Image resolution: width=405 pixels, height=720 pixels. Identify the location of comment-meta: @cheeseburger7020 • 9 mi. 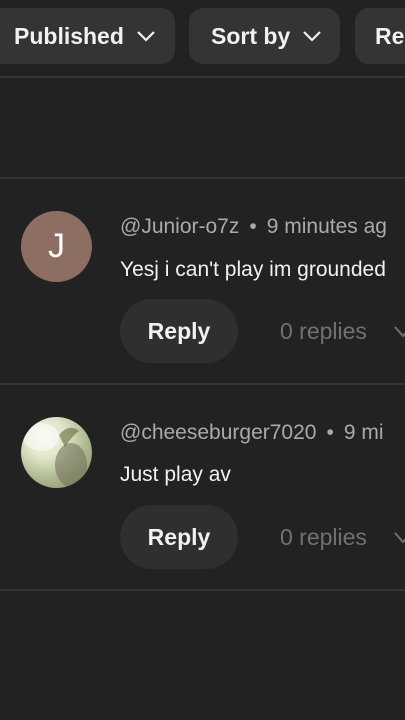
(252, 433).